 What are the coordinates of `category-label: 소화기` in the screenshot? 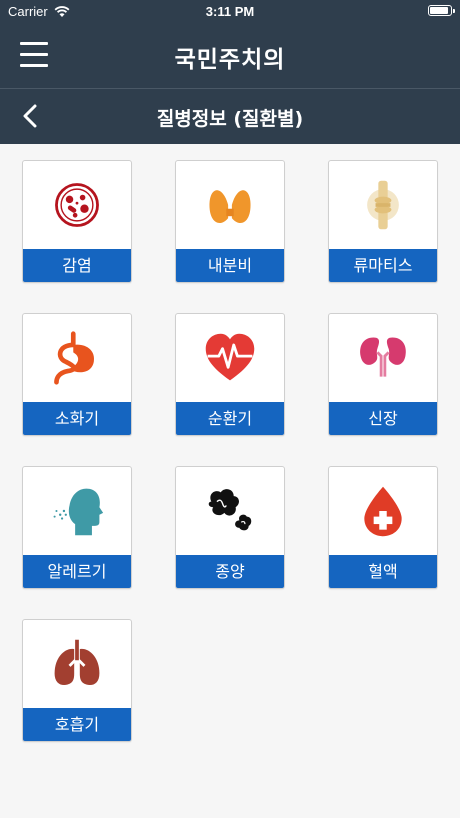 It's located at (77, 418).